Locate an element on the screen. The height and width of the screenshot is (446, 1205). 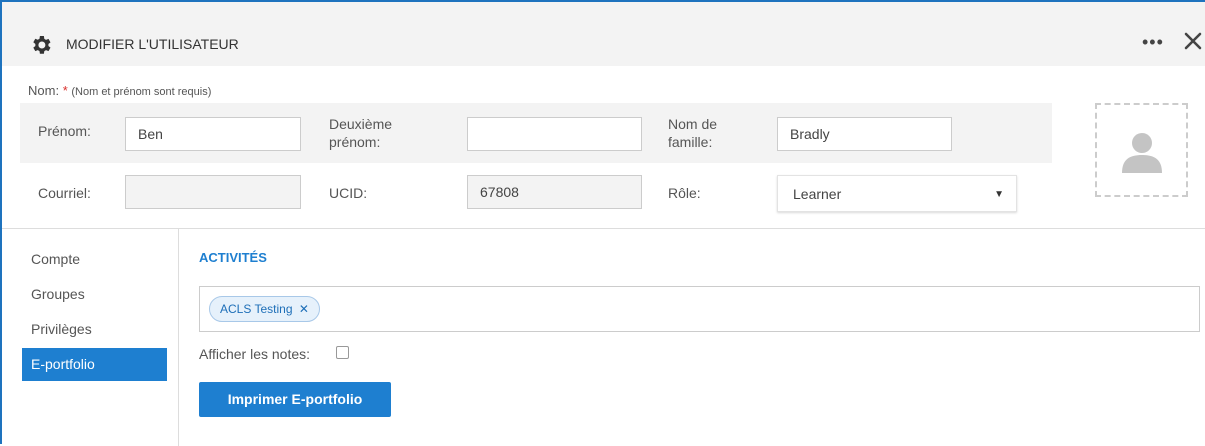
middle-name-label: Deuxième prénom: is located at coordinates (360, 133).